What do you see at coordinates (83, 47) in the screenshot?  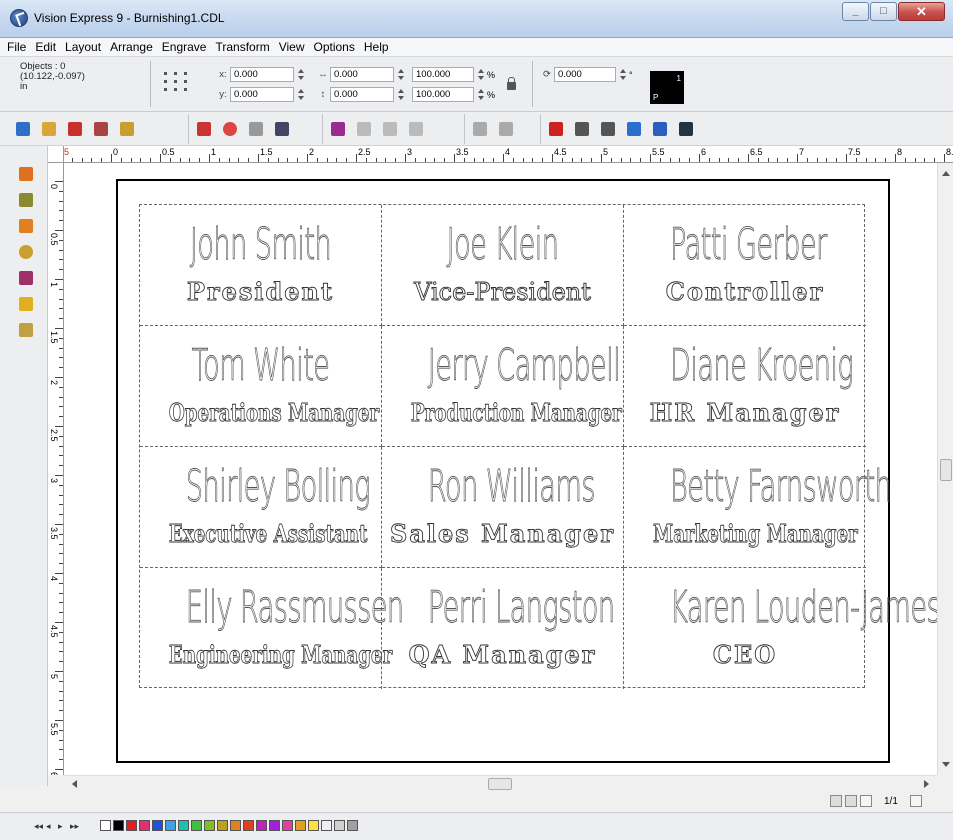 I see `menu-layout: Layout` at bounding box center [83, 47].